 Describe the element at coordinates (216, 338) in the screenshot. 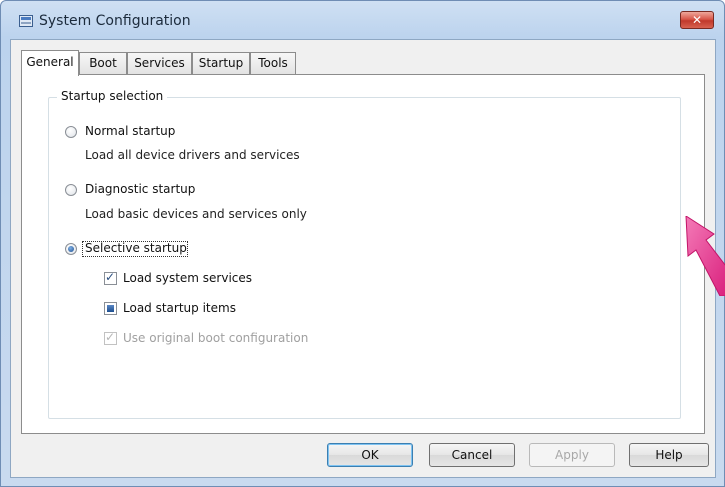

I see `use-original-boot-label: Use original boot configuration` at that location.